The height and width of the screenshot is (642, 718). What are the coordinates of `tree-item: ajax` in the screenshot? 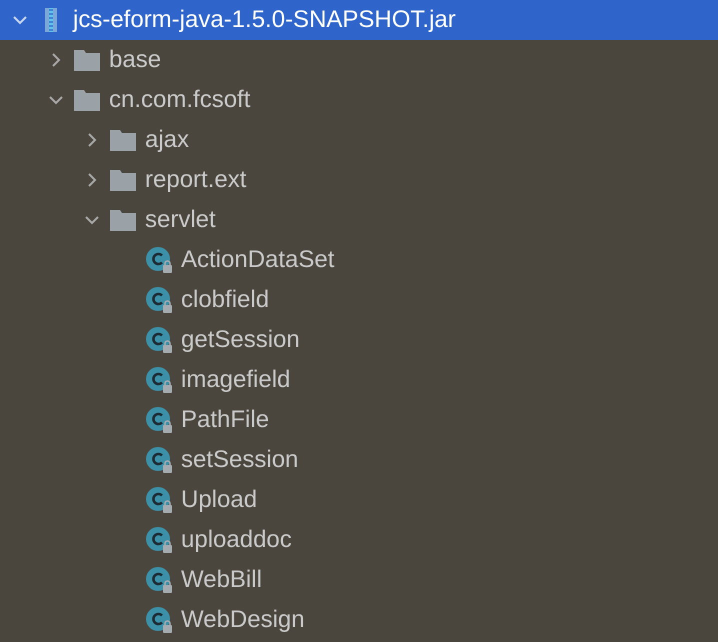 It's located at (359, 140).